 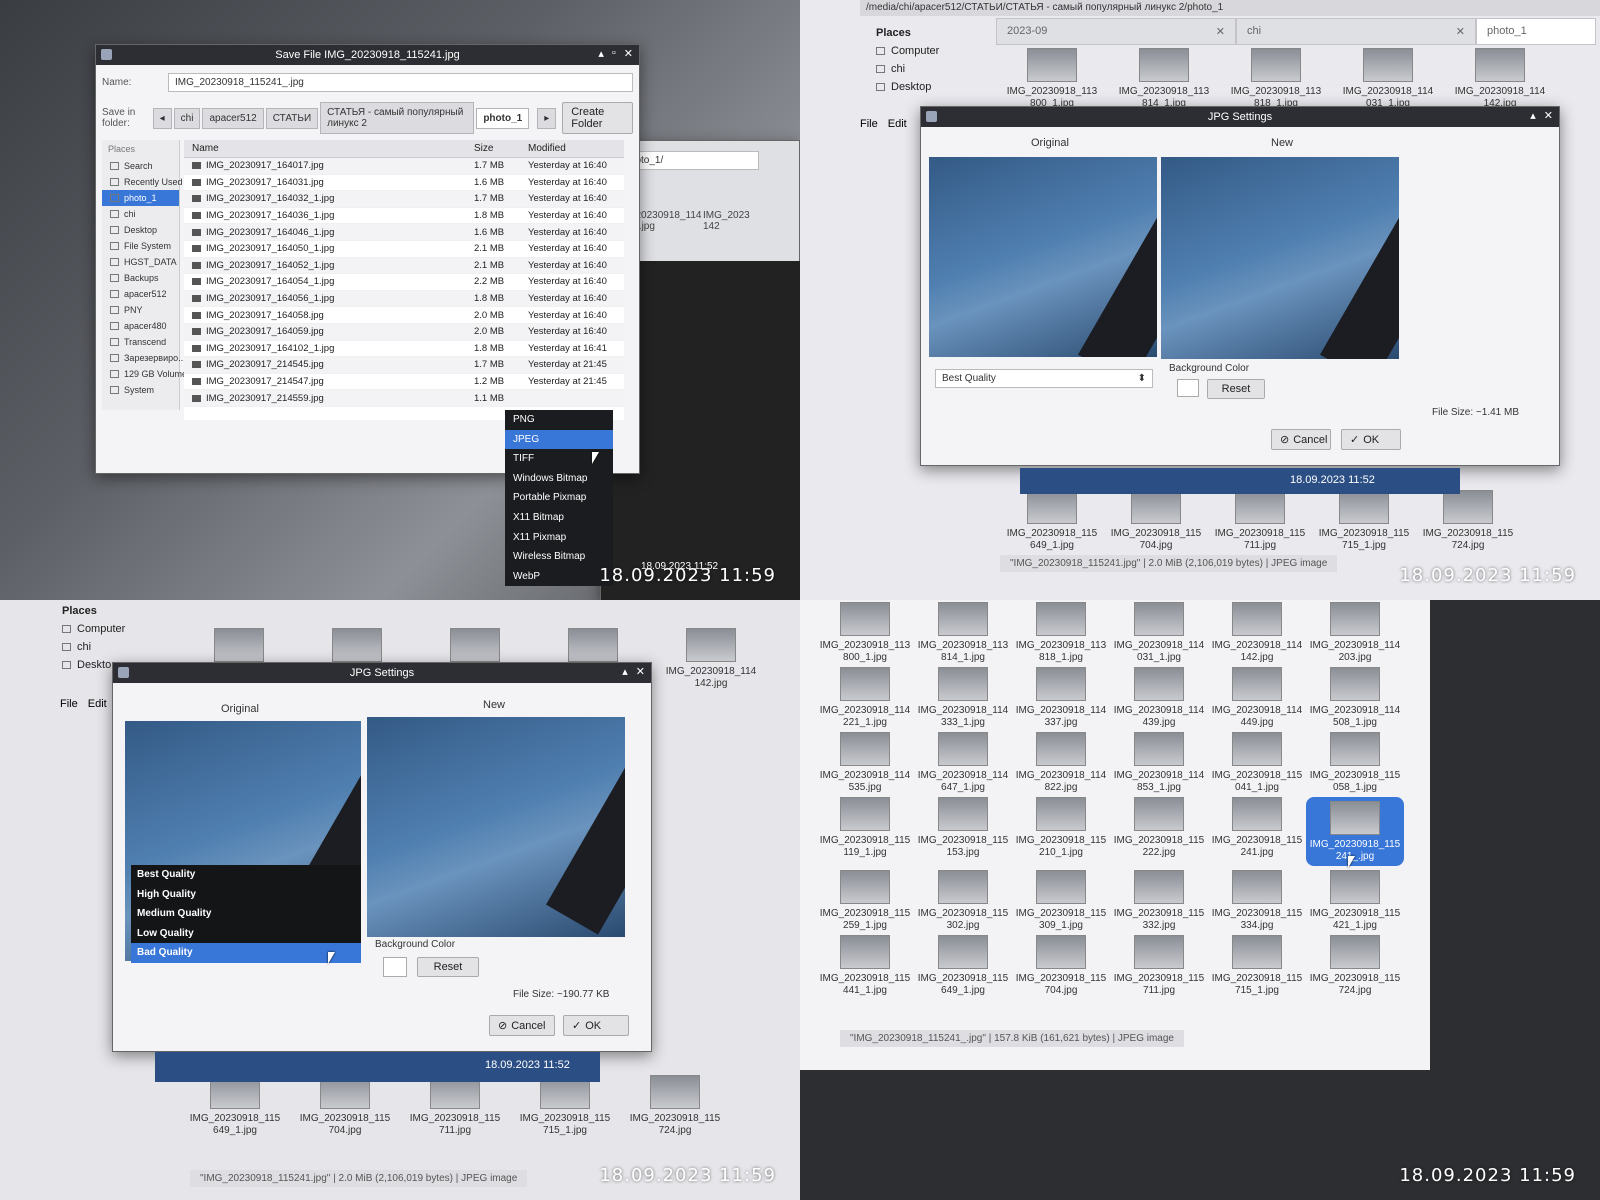 What do you see at coordinates (1052, 520) in the screenshot?
I see `file-thumbnail: IMG_20230918_115 649_1.jpg` at bounding box center [1052, 520].